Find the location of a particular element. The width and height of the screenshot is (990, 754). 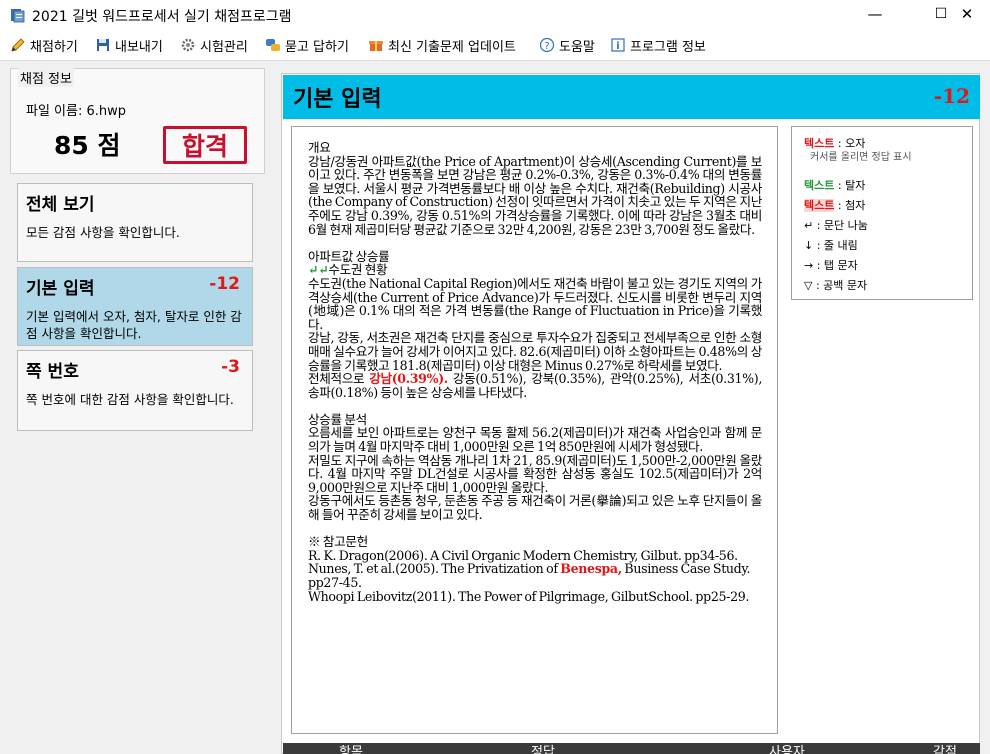

svg-text: i is located at coordinates (617, 46).